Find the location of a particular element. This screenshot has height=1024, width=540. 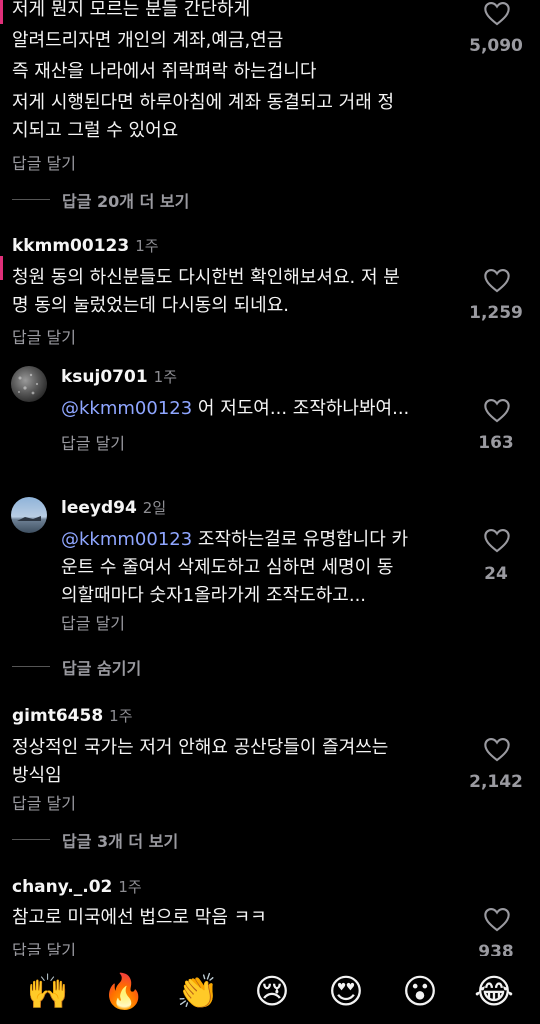

heart-eyes-emoji-button: 😍 is located at coordinates (346, 992).